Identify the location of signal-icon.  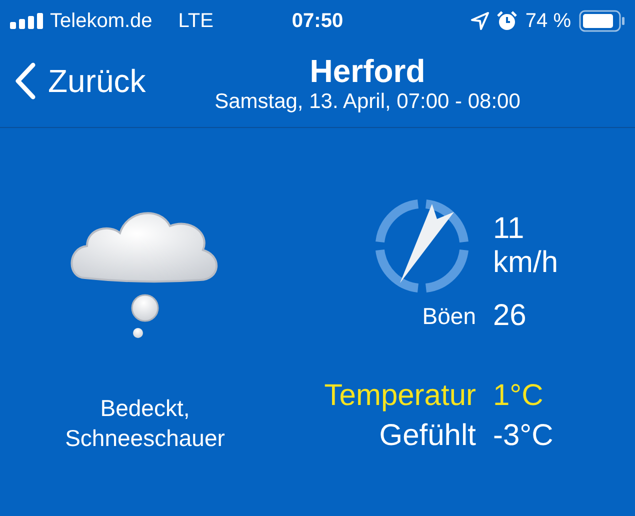
(27, 21).